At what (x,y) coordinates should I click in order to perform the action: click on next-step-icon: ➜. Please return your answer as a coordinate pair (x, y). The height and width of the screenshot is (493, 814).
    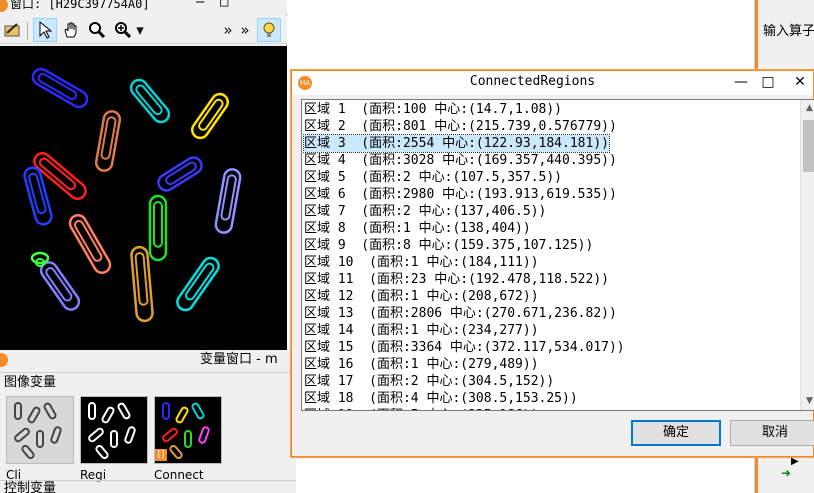
    Looking at the image, I should click on (786, 473).